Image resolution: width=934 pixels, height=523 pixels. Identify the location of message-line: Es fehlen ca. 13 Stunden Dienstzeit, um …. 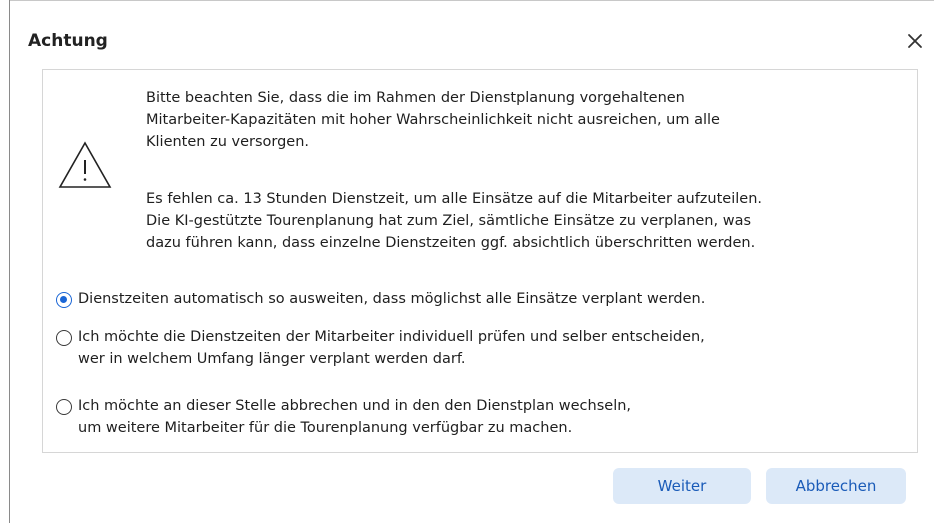
(454, 199).